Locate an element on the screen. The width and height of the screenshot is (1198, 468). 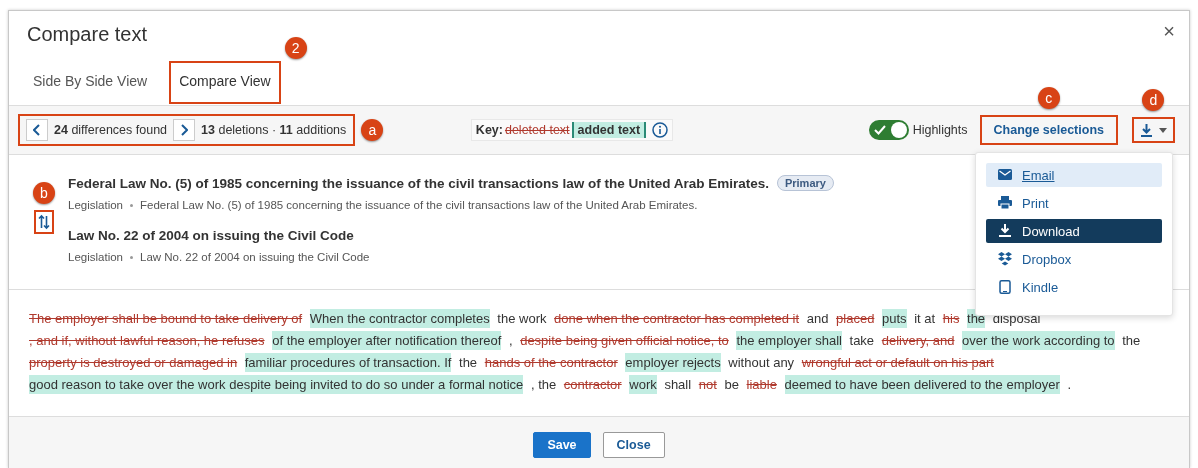
deleted-text: despite being given official notice, to is located at coordinates (624, 340).